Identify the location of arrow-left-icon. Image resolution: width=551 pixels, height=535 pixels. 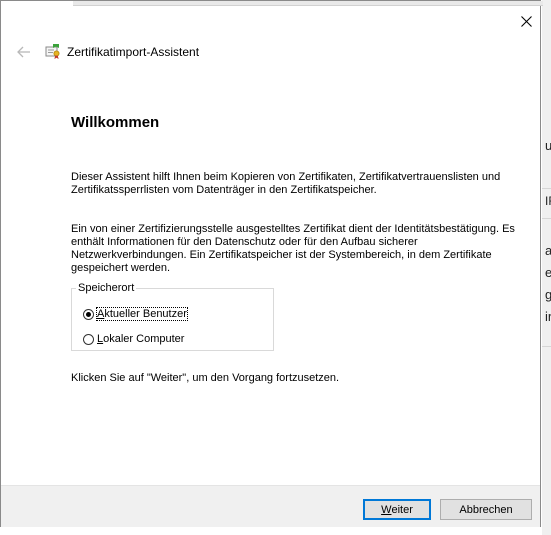
(23, 52).